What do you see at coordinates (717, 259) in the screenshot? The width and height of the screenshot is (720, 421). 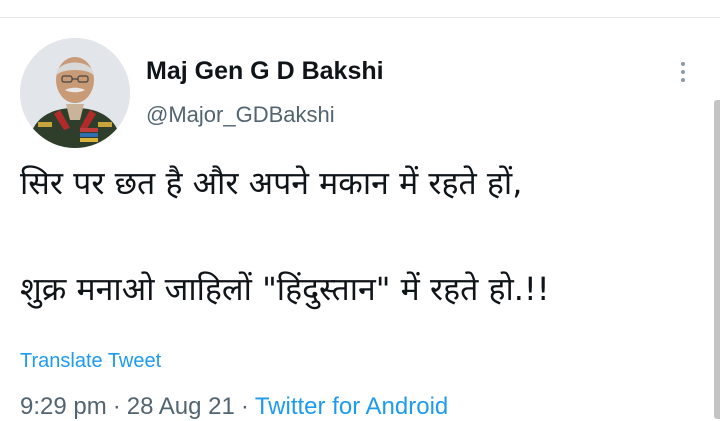 I see `scrollbar` at bounding box center [717, 259].